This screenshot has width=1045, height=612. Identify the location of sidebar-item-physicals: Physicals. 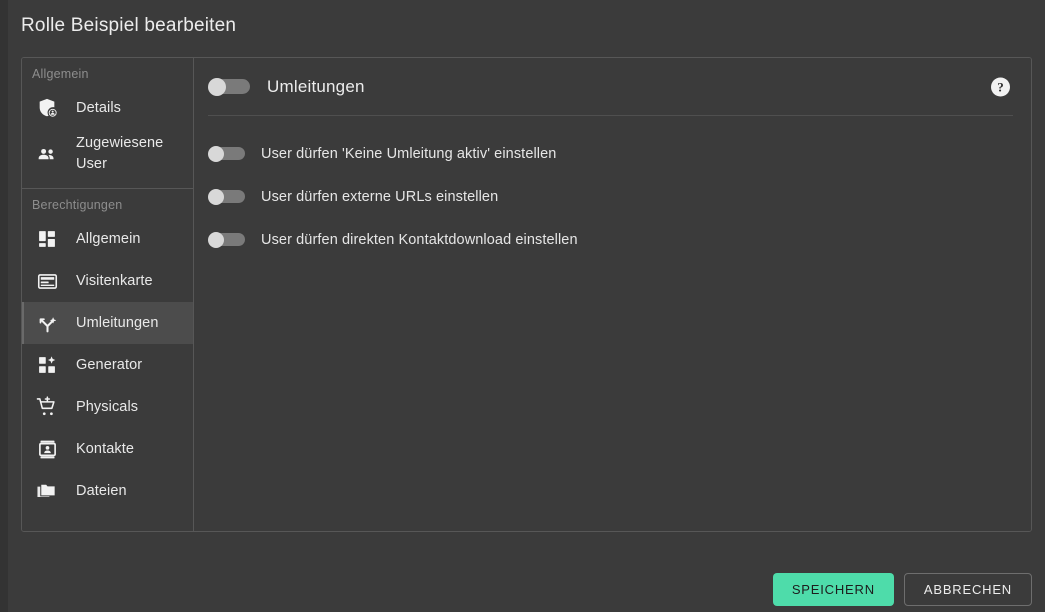
(107, 407).